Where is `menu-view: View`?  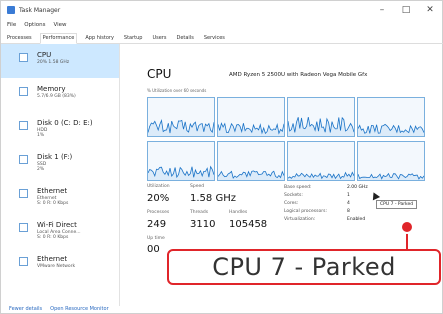
menu-view: View is located at coordinates (59, 25).